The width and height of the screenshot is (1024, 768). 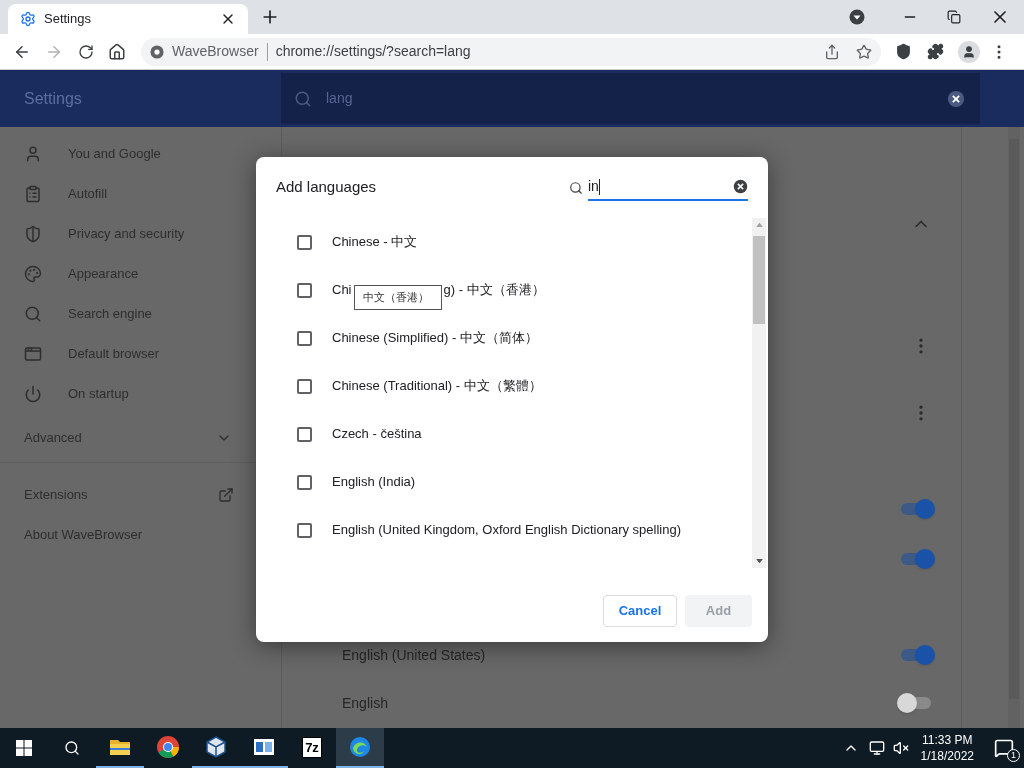 What do you see at coordinates (33, 354) in the screenshot?
I see `browser-window-icon` at bounding box center [33, 354].